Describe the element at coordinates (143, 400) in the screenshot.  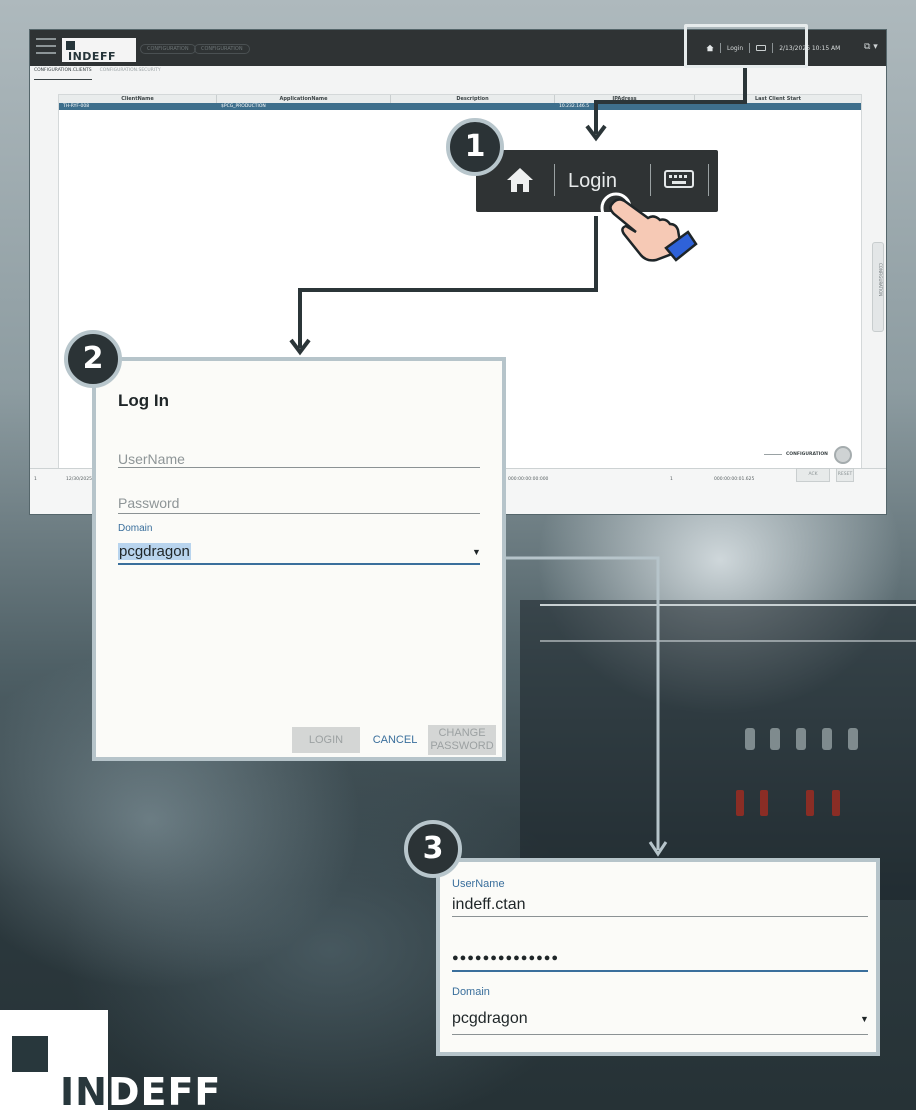
I see `dialog-title: Log In` at that location.